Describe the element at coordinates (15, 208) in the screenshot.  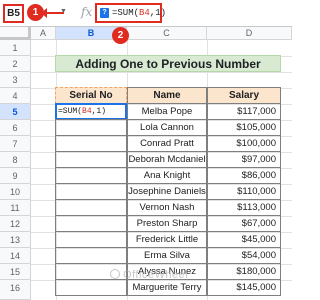
I see `row-header-11: 11` at that location.